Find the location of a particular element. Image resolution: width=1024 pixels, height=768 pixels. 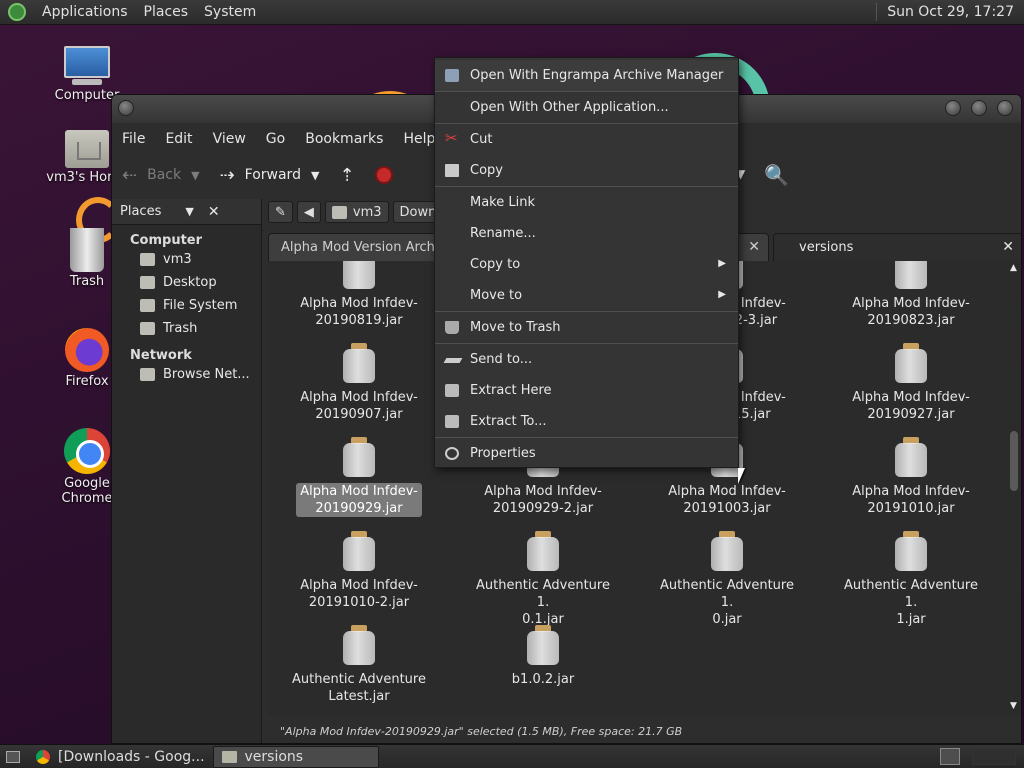

scroll-up-arrow-icon: ▲ is located at coordinates (1013, 268).